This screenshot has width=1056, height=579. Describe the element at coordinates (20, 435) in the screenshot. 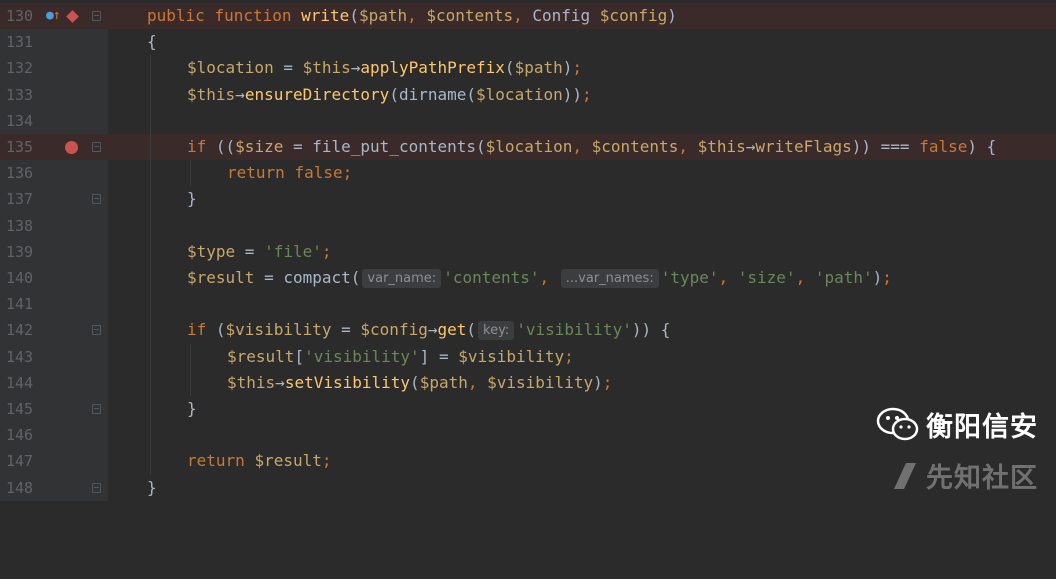

I see `line-number: 146` at that location.